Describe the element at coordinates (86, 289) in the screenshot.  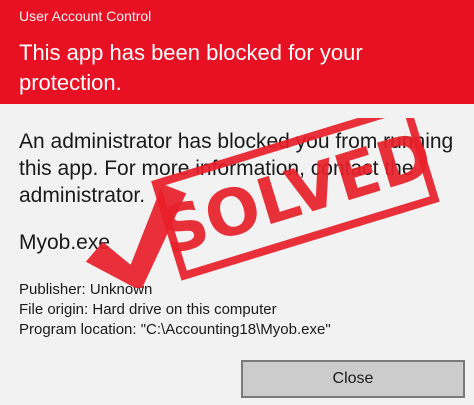
I see `publisher-line: Publisher: Unknown` at that location.